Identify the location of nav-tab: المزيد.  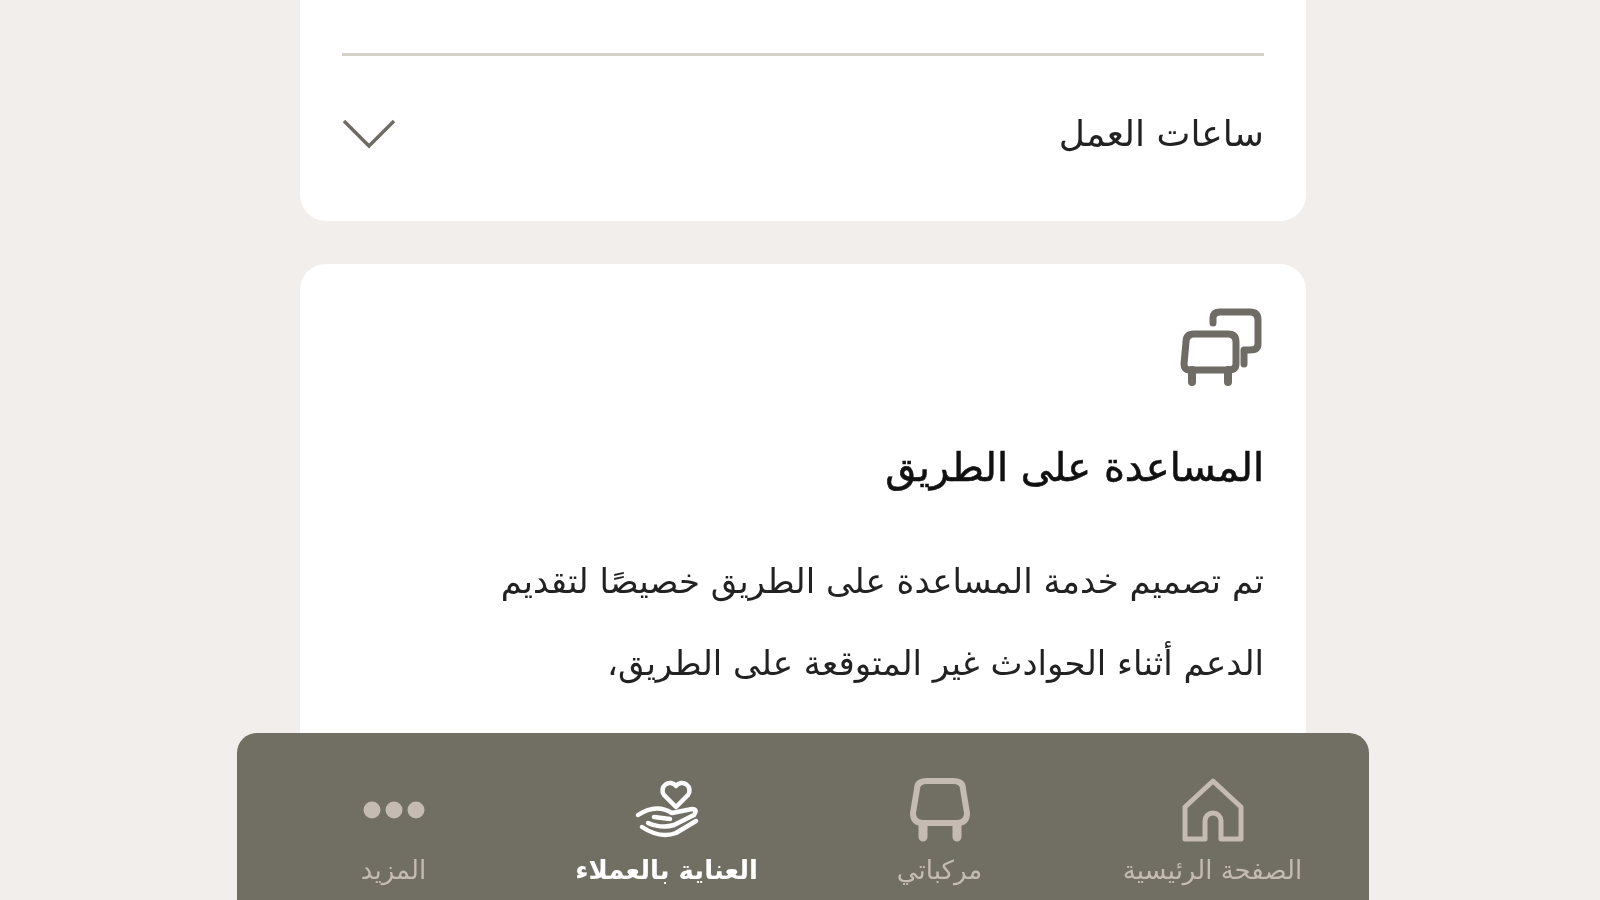
(393, 816).